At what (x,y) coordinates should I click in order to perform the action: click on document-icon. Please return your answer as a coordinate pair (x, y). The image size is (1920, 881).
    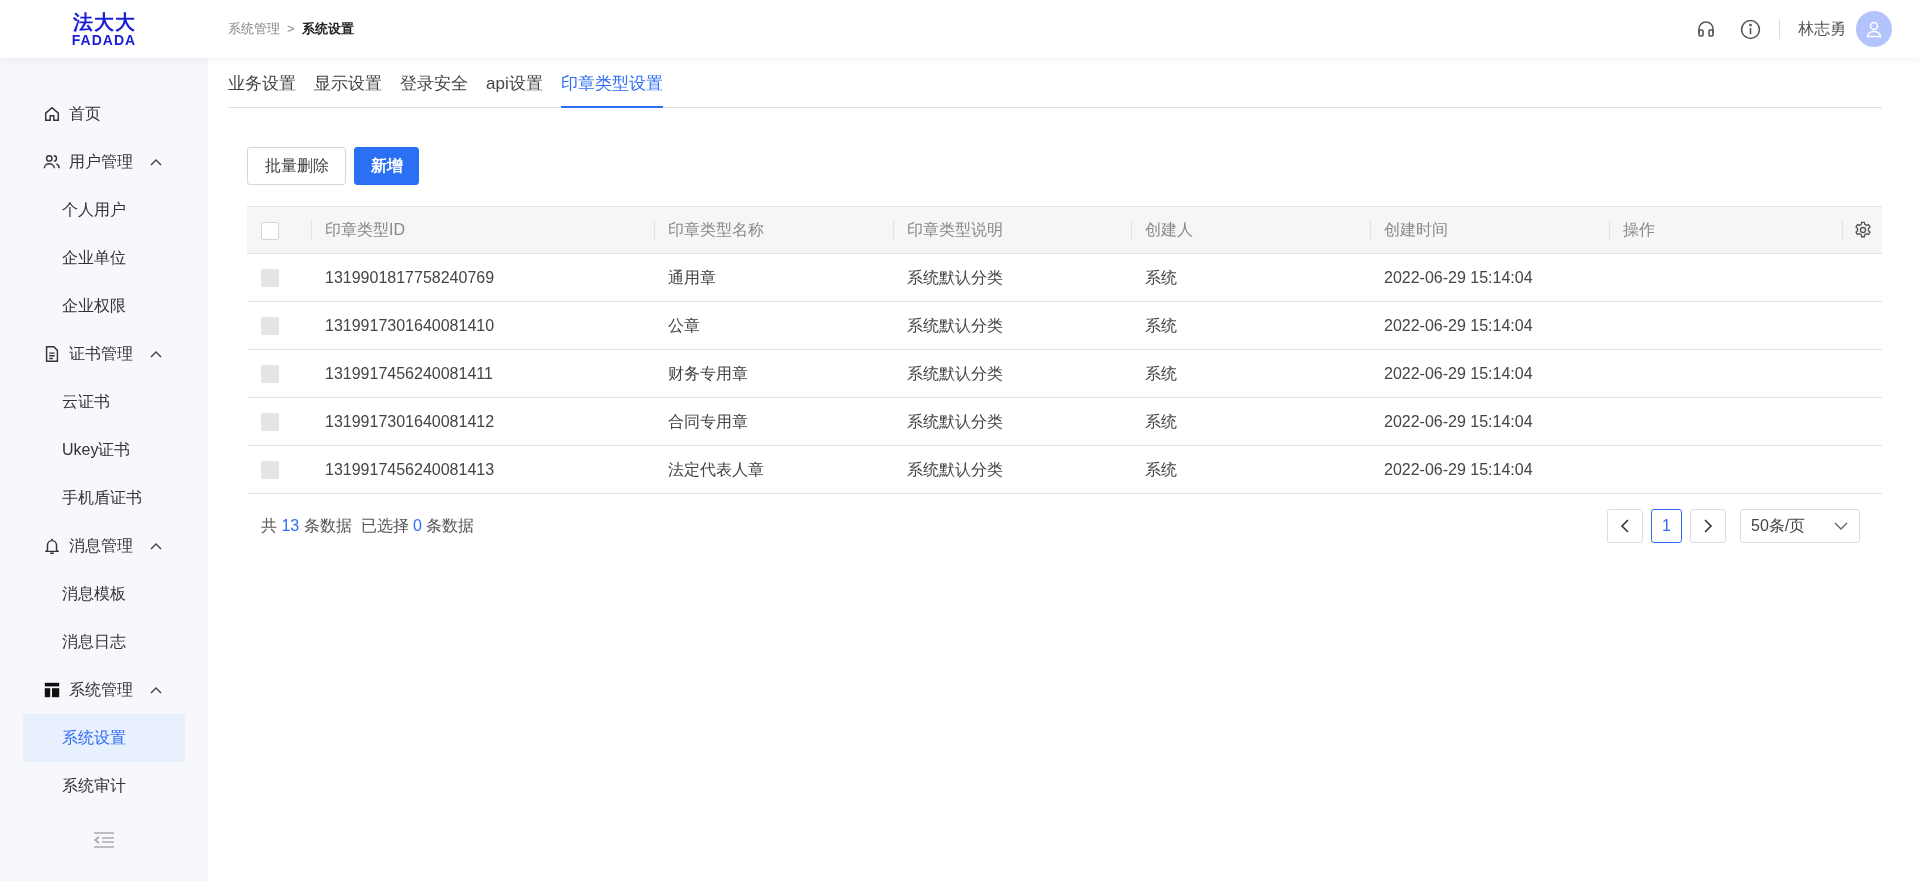
    Looking at the image, I should click on (52, 354).